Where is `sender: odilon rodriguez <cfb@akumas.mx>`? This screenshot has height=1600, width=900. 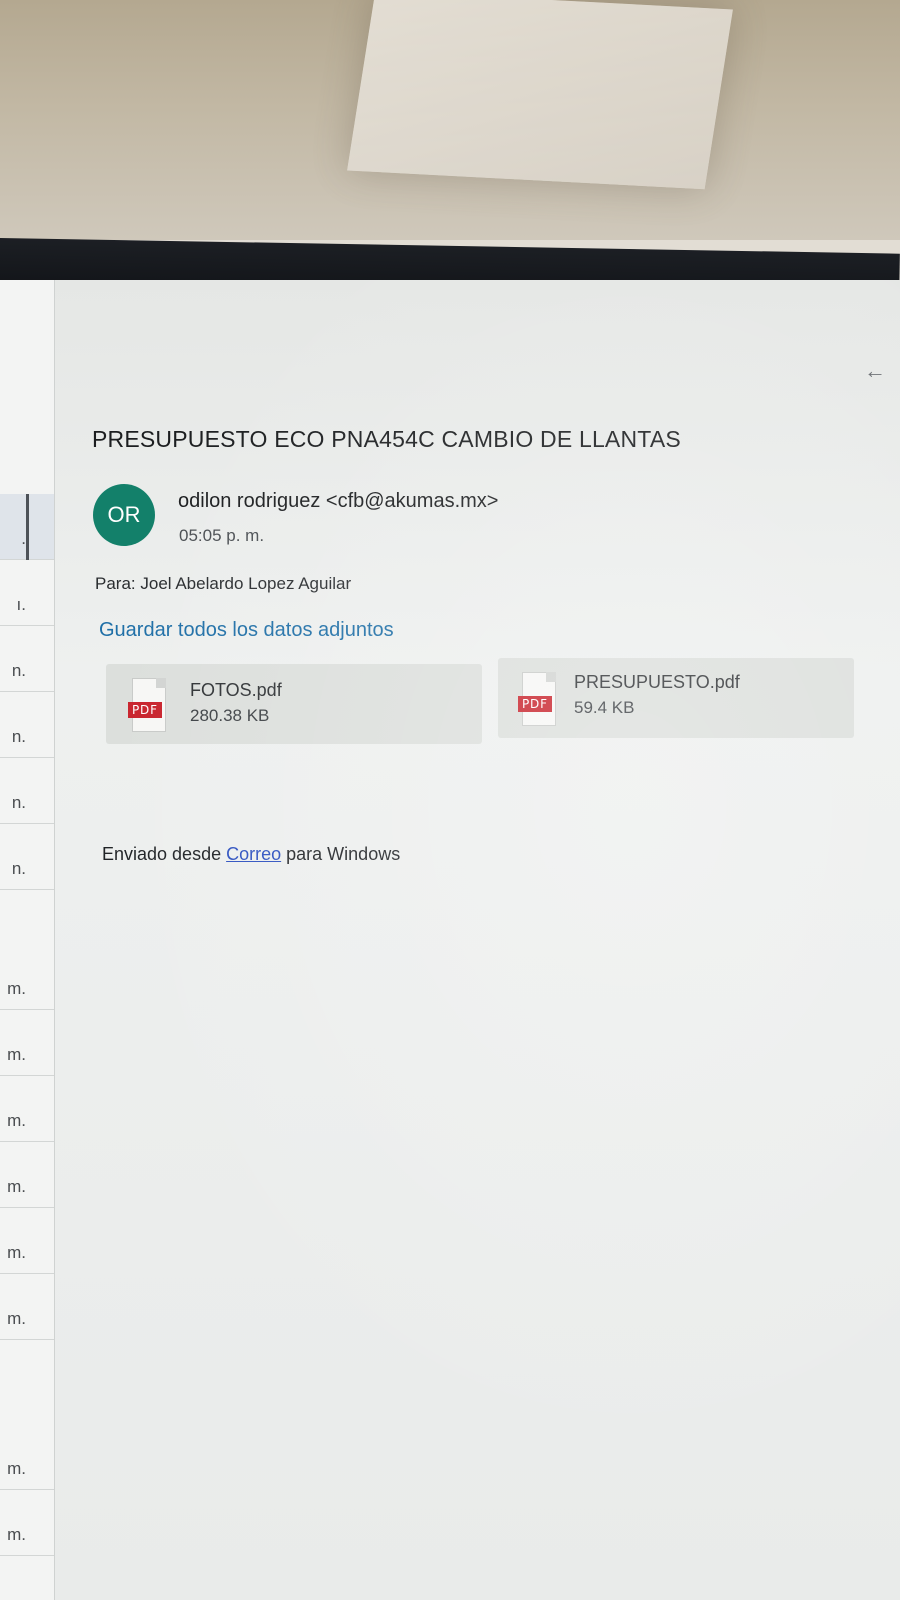 sender: odilon rodriguez <cfb@akumas.mx> is located at coordinates (338, 501).